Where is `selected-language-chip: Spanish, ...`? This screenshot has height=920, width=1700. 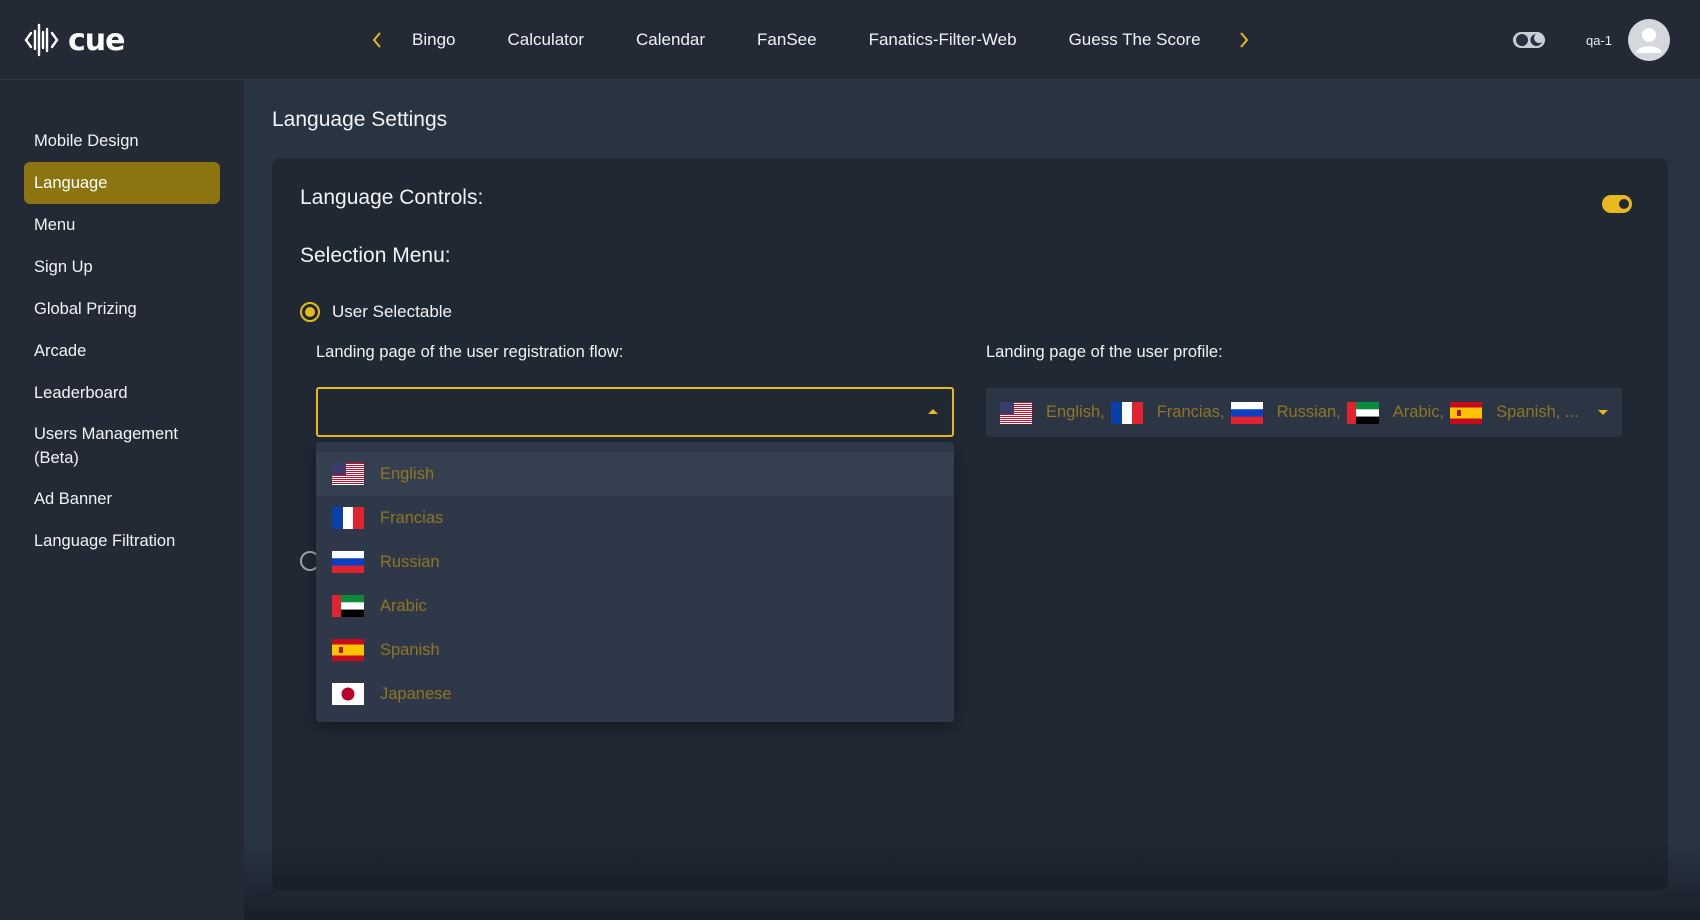 selected-language-chip: Spanish, ... is located at coordinates (1517, 412).